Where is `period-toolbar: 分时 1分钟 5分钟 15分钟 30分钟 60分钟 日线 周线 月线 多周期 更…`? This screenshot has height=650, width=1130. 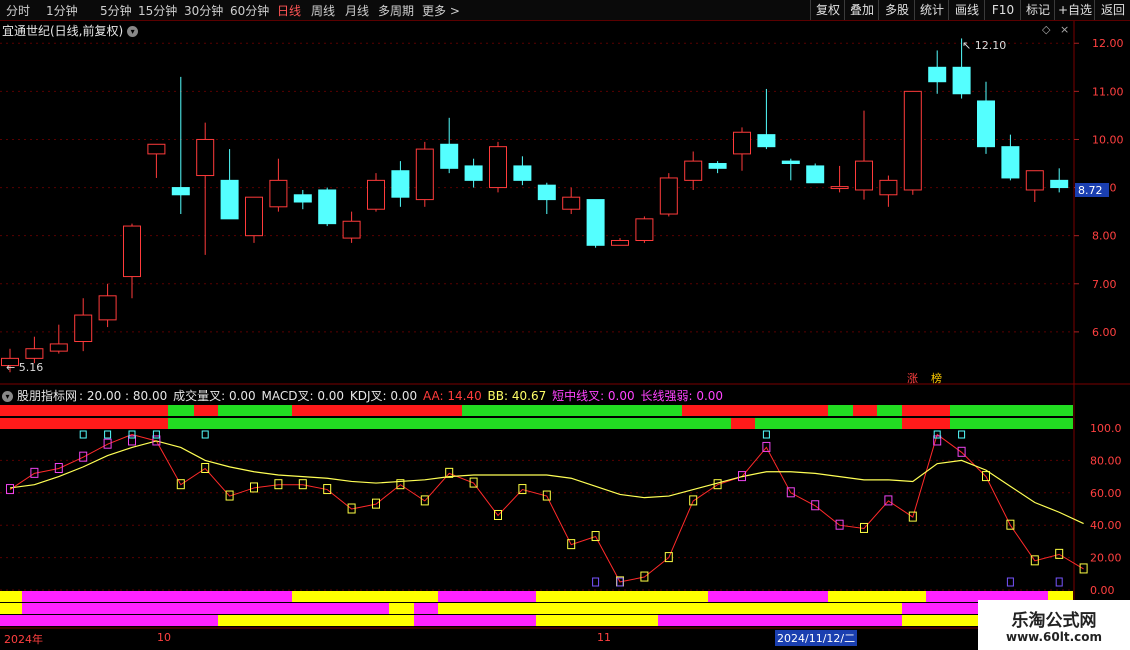
period-toolbar: 分时 1分钟 5分钟 15分钟 30分钟 60分钟 日线 周线 月线 多周期 更… is located at coordinates (565, 10).